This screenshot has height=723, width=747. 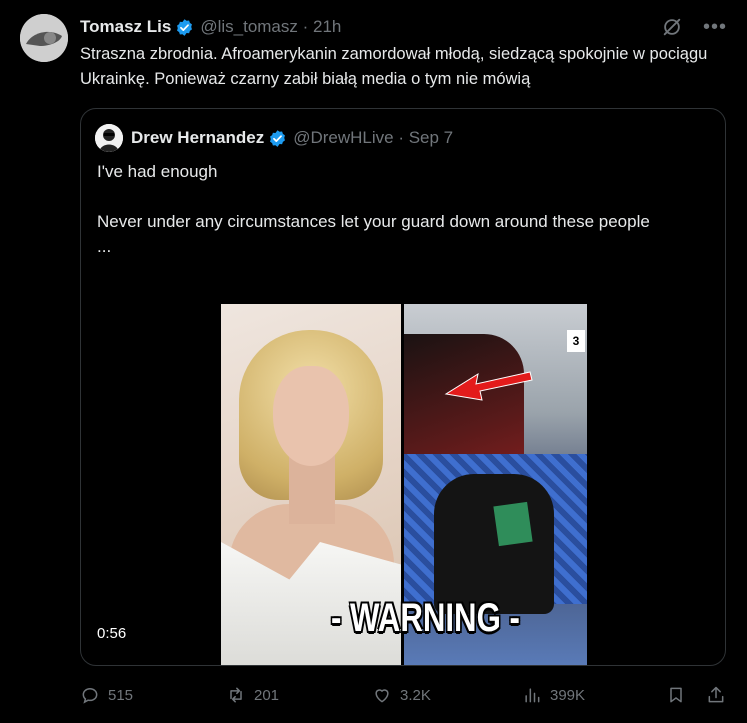 What do you see at coordinates (109, 138) in the screenshot?
I see `quote-author-avatar` at bounding box center [109, 138].